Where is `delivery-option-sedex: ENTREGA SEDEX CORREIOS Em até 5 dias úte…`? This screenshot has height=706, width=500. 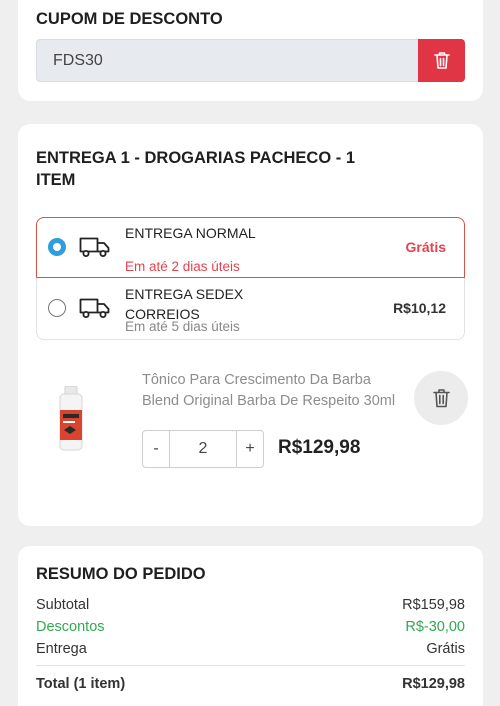
delivery-option-sedex: ENTREGA SEDEX CORREIOS Em até 5 dias úte… is located at coordinates (250, 309).